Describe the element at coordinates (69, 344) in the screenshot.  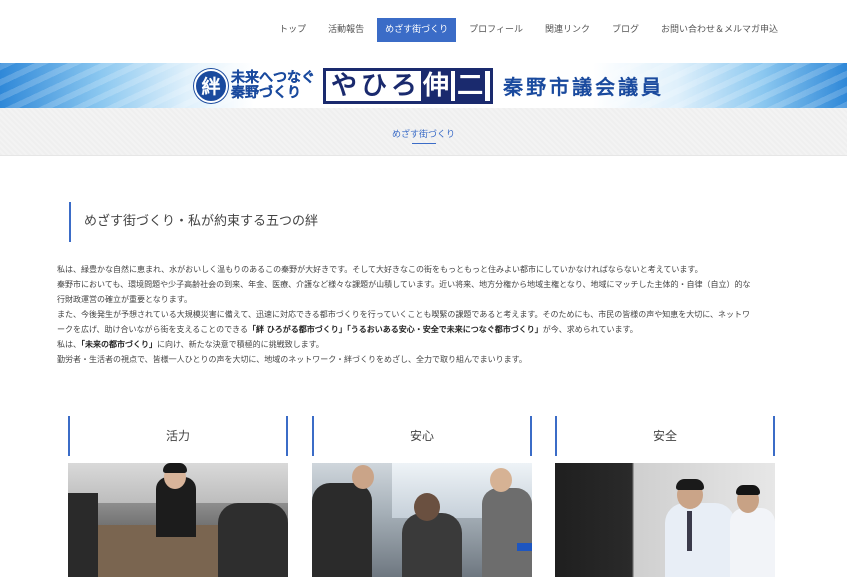
I see `intro-text-span: 私は、` at that location.